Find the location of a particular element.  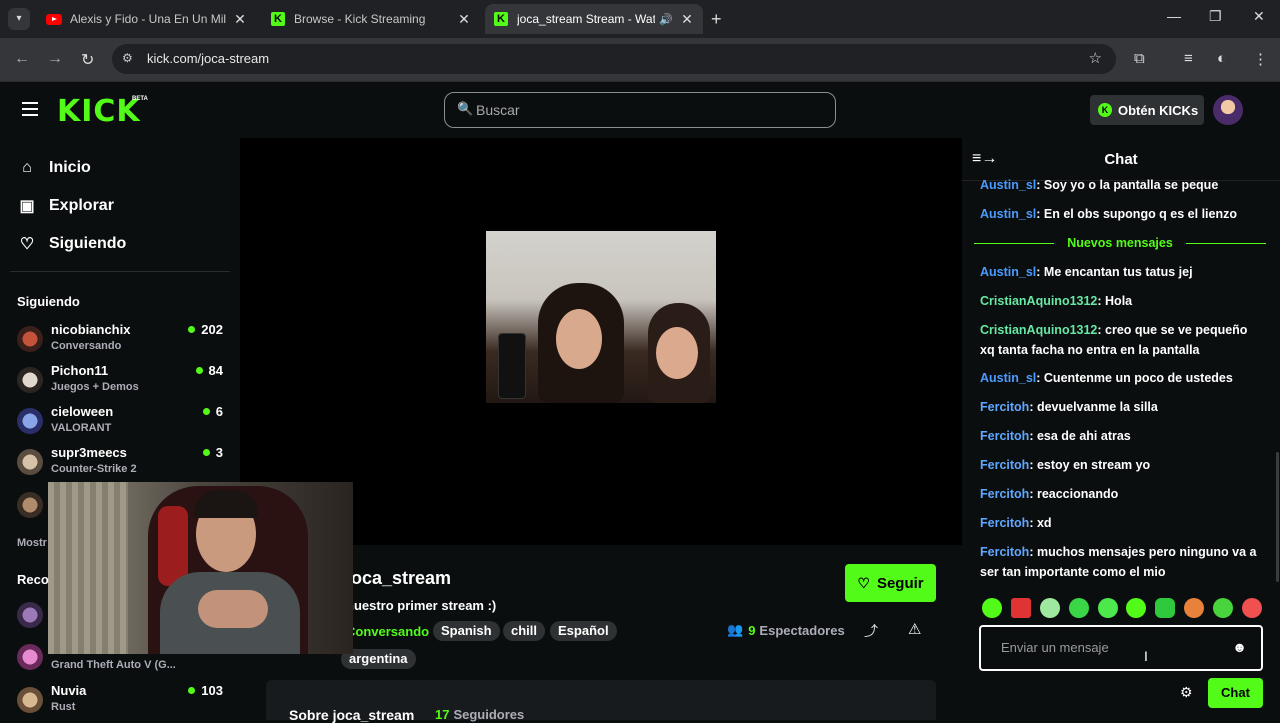

chat-message: Fercitoh: reaccionando is located at coordinates (1049, 494).